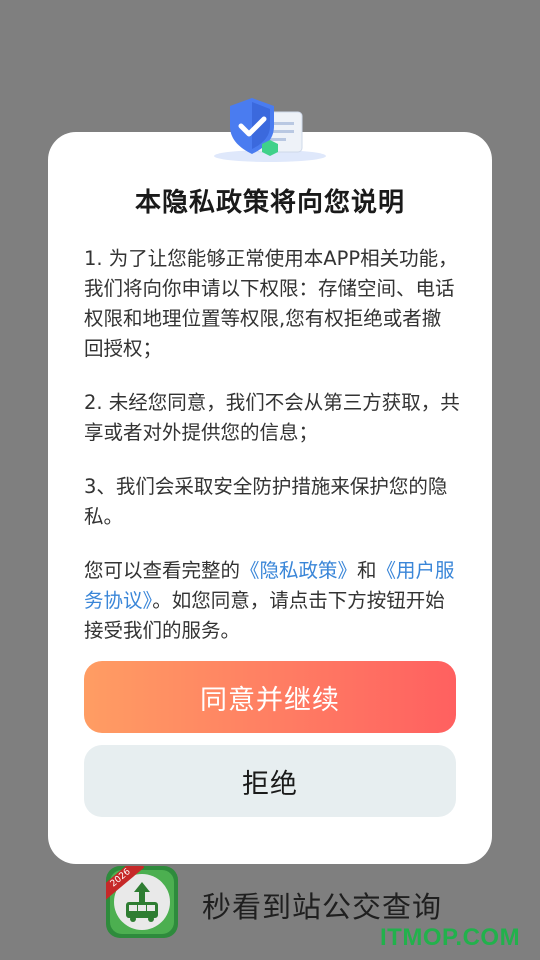  What do you see at coordinates (269, 203) in the screenshot?
I see `dialog-title: 本隐私政策将向您说明` at bounding box center [269, 203].